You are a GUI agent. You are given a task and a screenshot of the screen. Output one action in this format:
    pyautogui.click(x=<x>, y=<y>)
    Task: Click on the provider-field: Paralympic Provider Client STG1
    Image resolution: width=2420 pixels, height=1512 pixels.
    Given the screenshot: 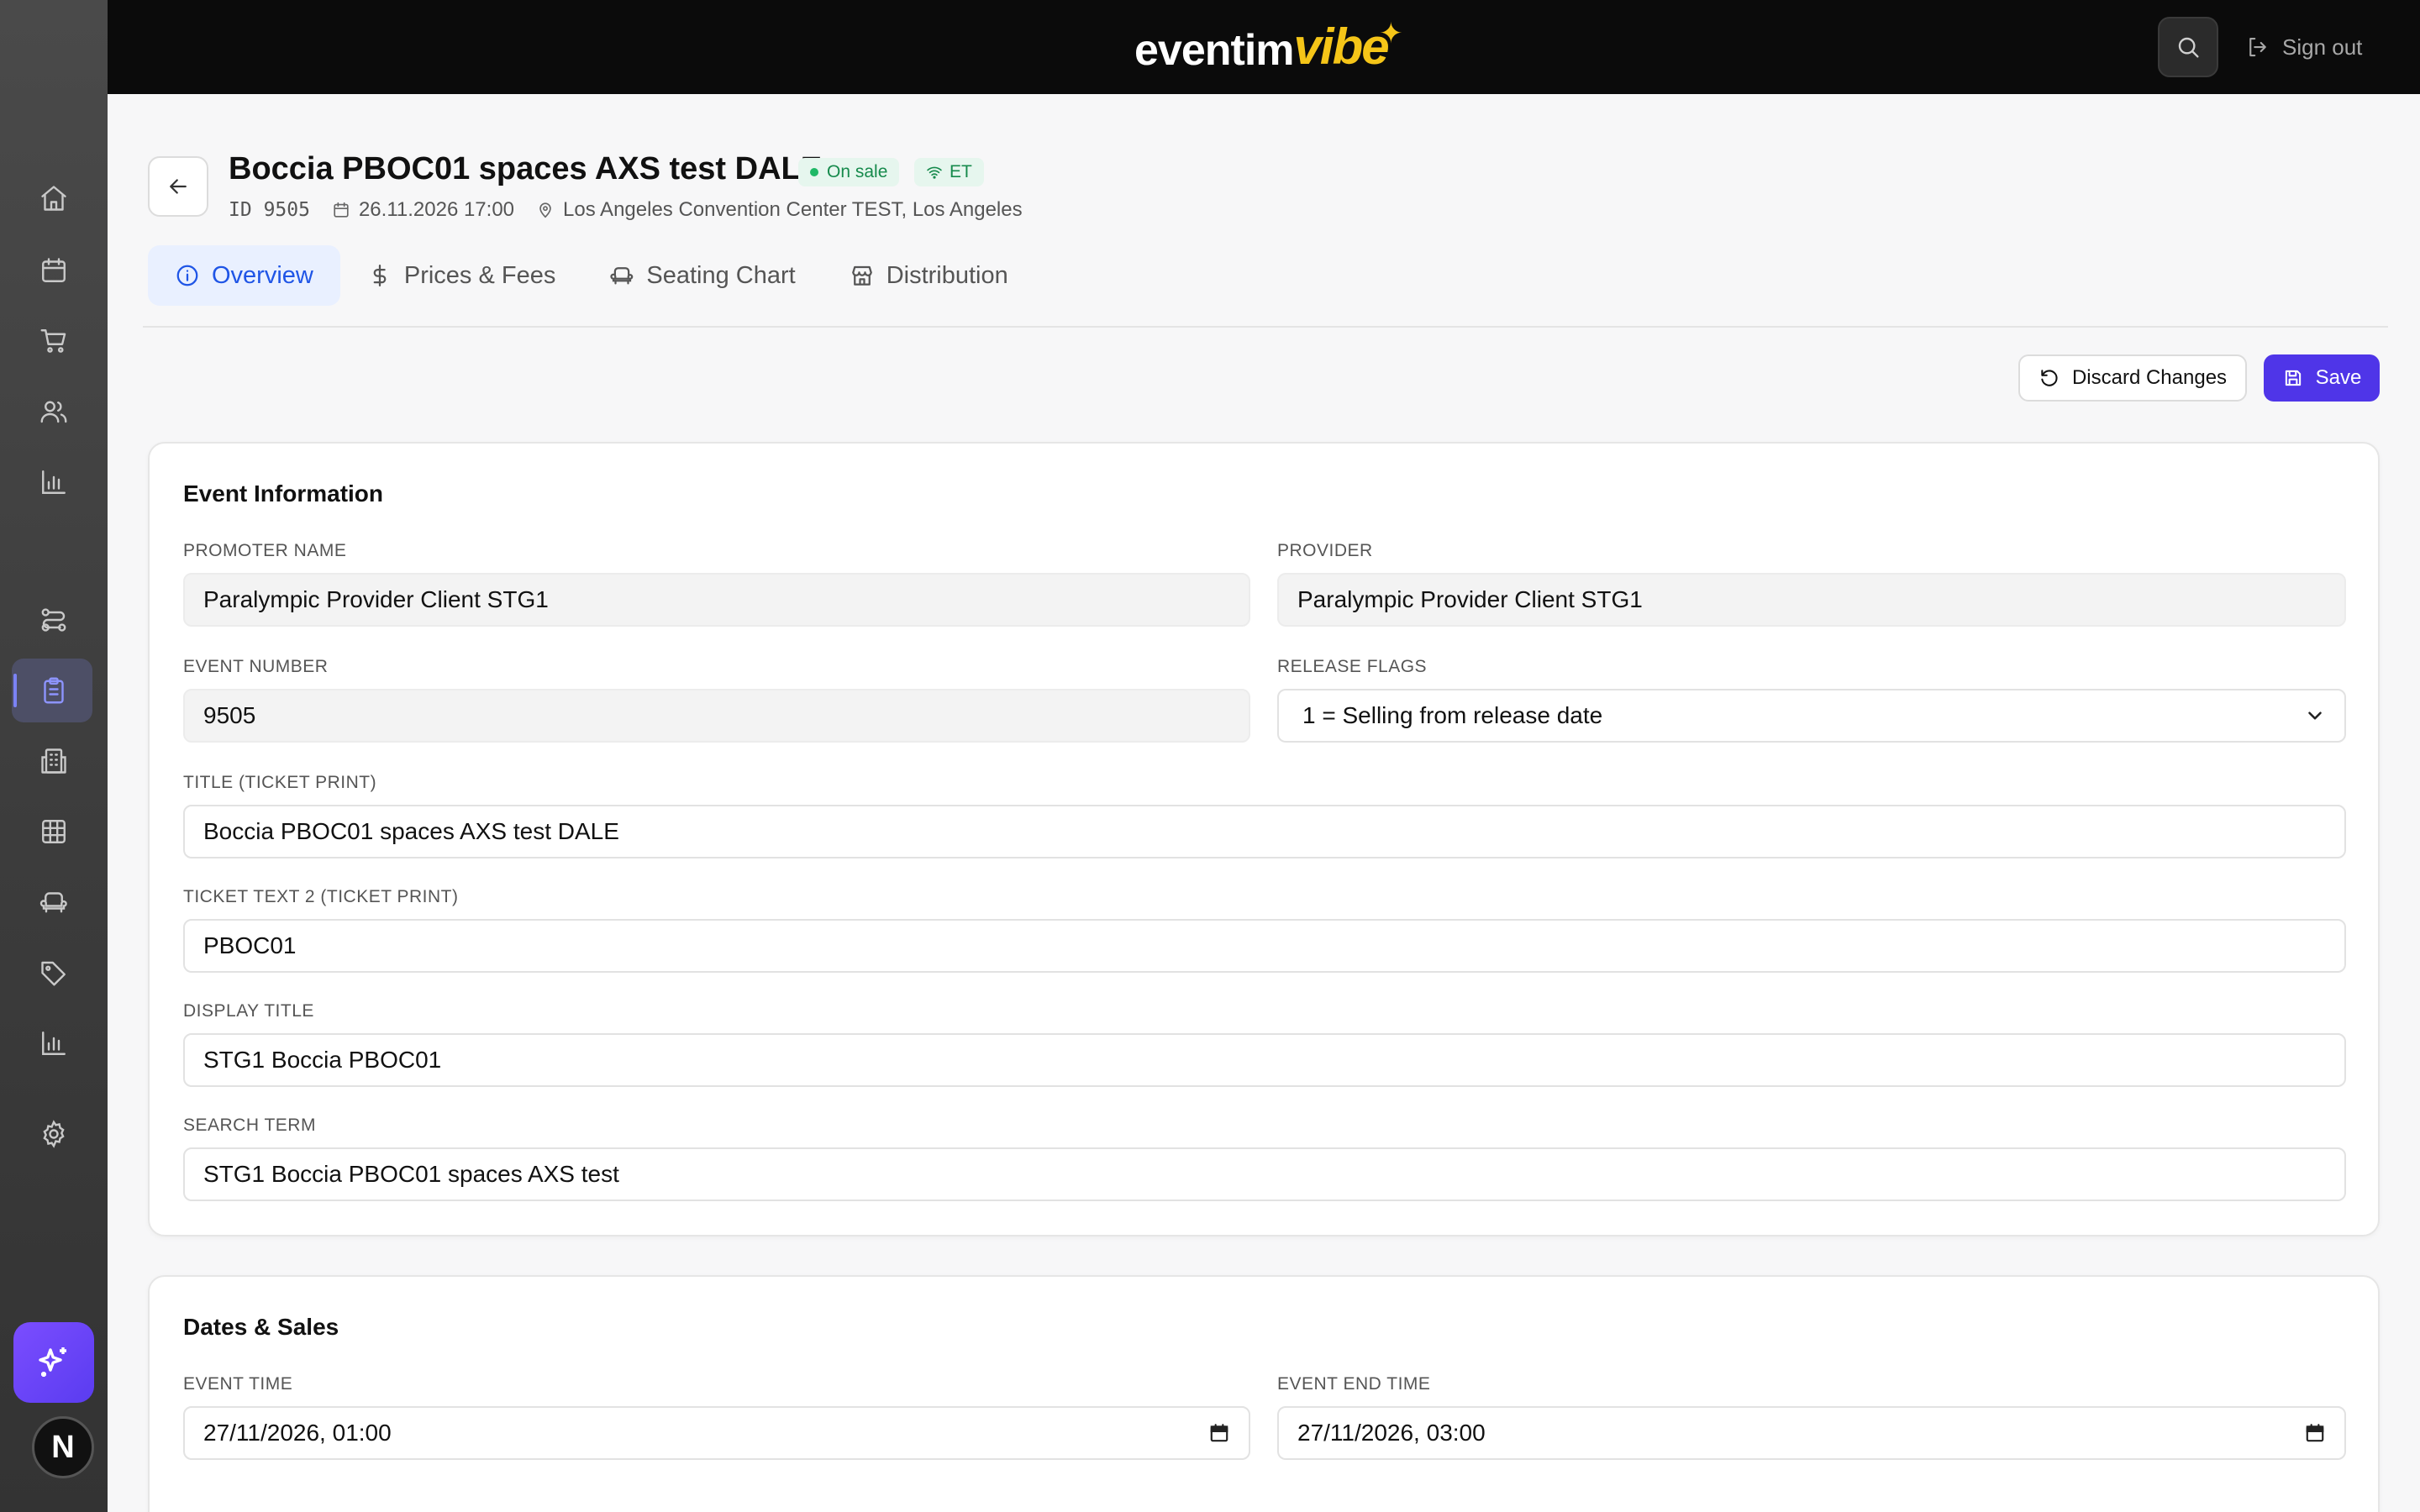 What is the action you would take?
    pyautogui.click(x=1811, y=600)
    